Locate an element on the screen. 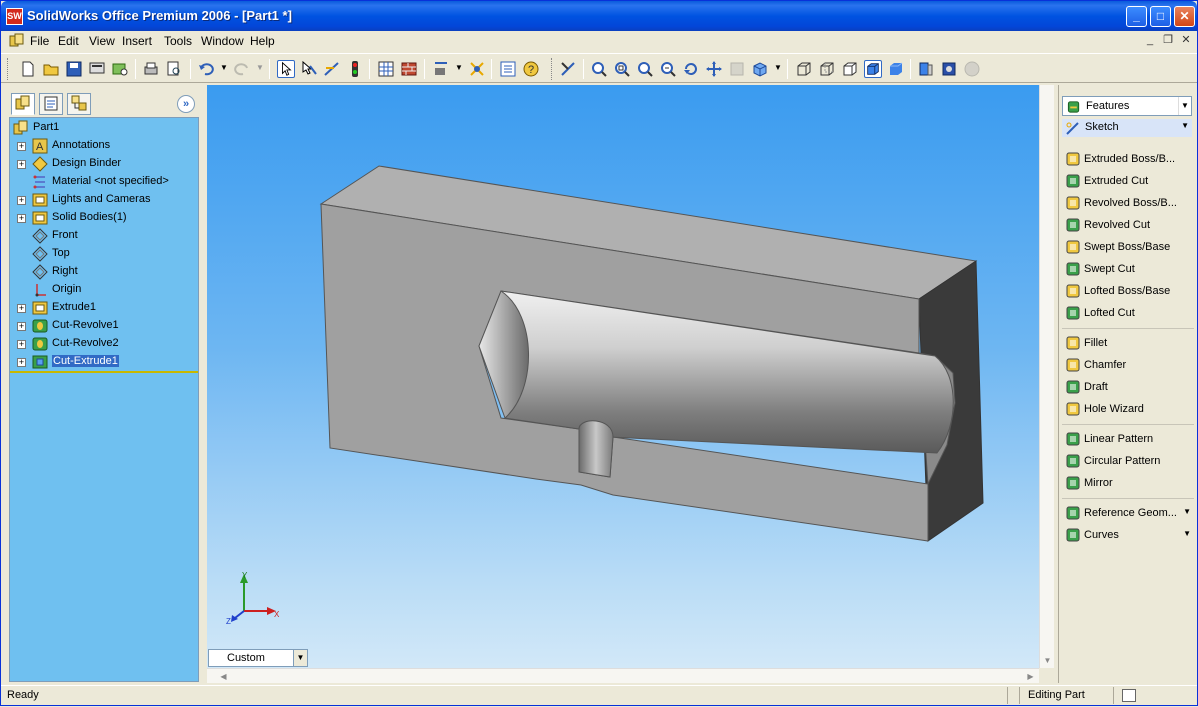 This screenshot has height=707, width=1198. tree-item: Top is located at coordinates (104, 254).